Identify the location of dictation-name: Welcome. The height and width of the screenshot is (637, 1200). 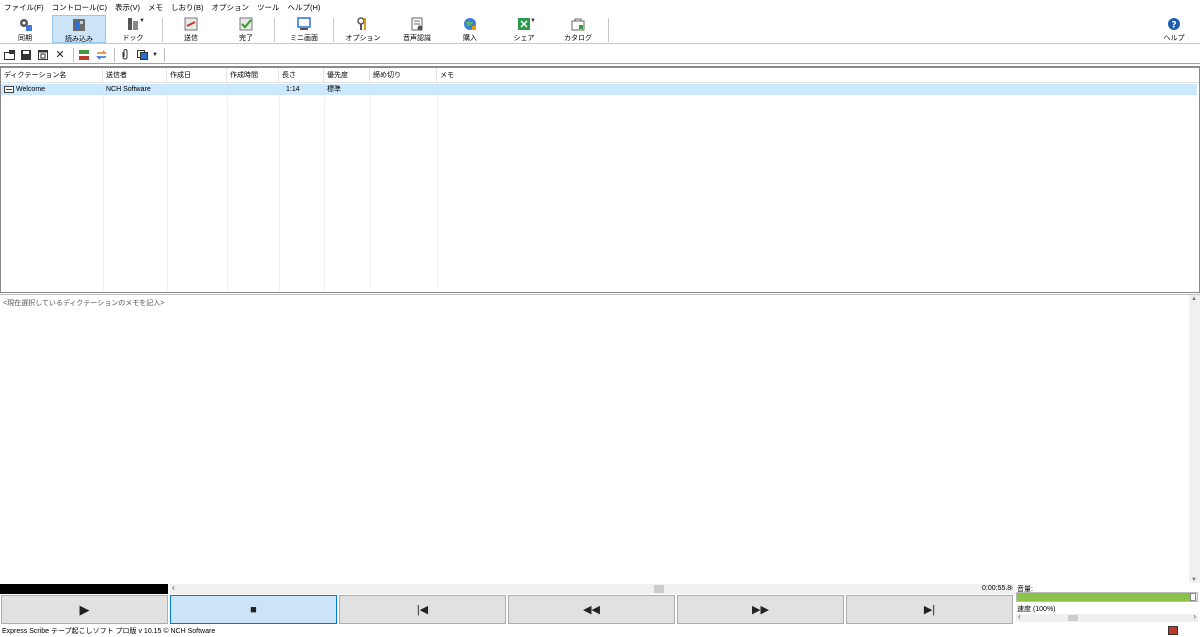
(31, 89).